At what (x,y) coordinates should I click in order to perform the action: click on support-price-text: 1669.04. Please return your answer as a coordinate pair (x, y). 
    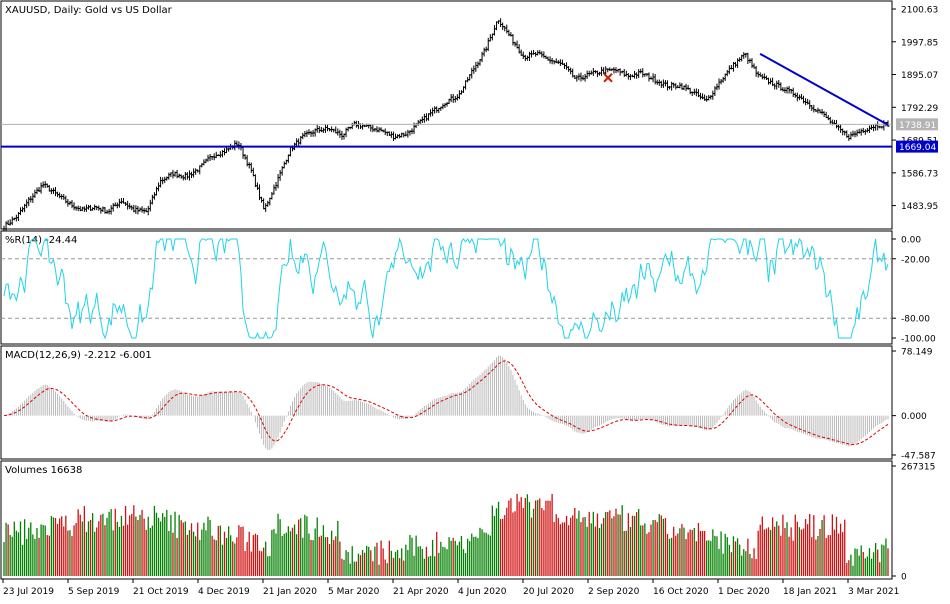
    Looking at the image, I should click on (917, 148).